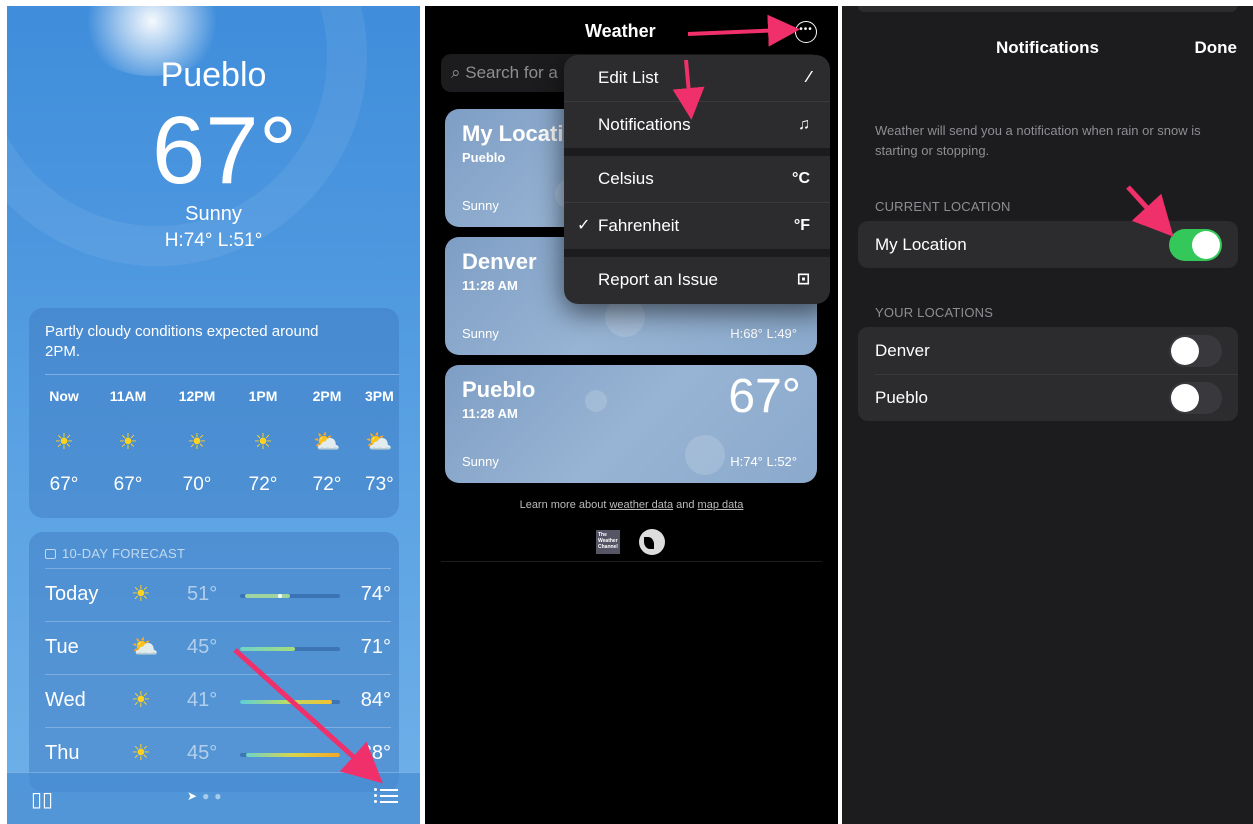 The height and width of the screenshot is (824, 1253). Describe the element at coordinates (764, 396) in the screenshot. I see `location-temp: 67°` at that location.